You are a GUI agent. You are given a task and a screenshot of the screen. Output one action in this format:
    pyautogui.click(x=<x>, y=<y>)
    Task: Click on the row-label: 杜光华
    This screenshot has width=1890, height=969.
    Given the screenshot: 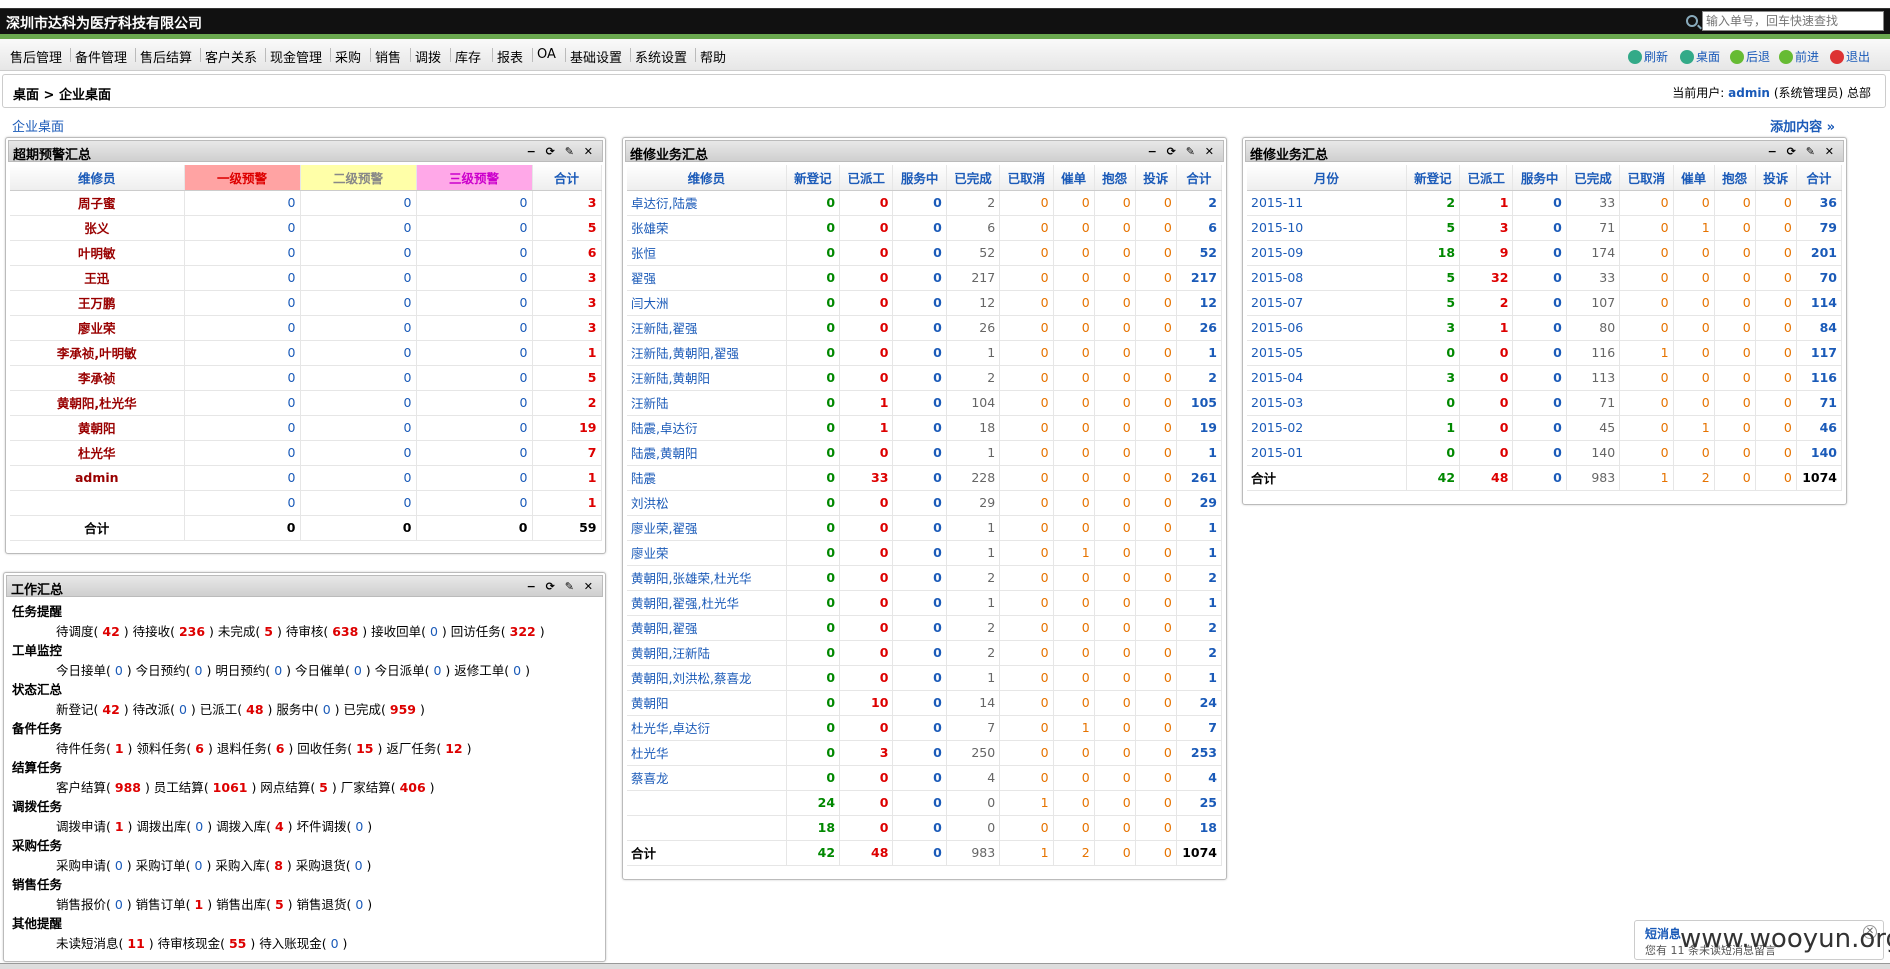 What is the action you would take?
    pyautogui.click(x=707, y=753)
    